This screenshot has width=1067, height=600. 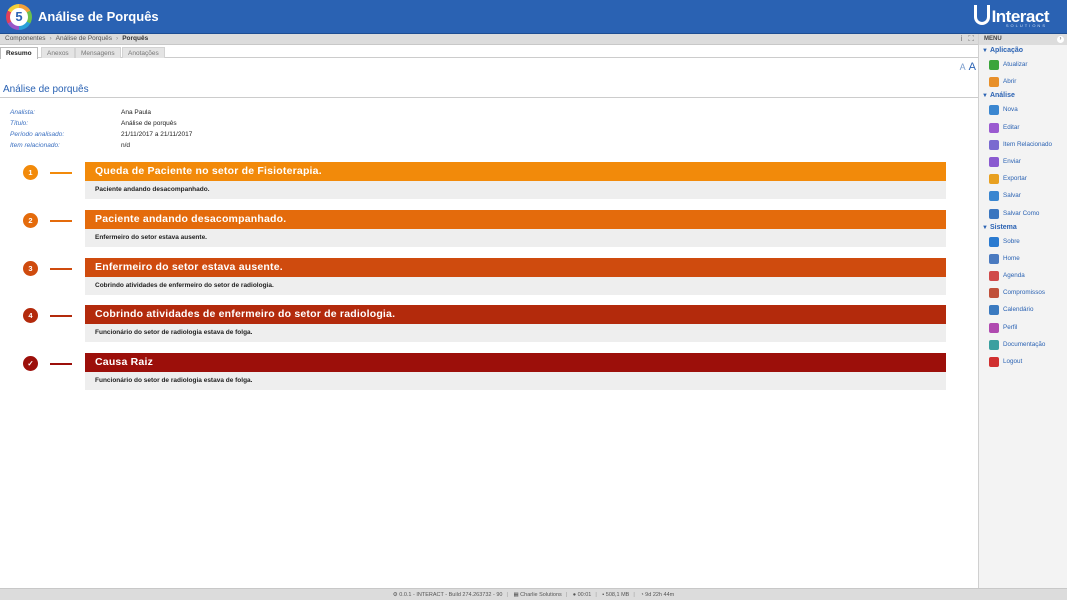 I want to click on why-step-badge: 4, so click(x=30, y=315).